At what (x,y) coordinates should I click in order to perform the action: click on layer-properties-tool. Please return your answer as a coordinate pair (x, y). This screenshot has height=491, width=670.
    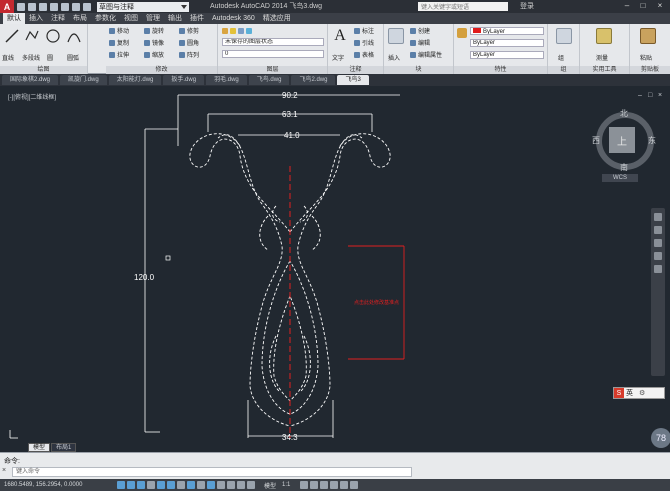
    Looking at the image, I should click on (238, 30).